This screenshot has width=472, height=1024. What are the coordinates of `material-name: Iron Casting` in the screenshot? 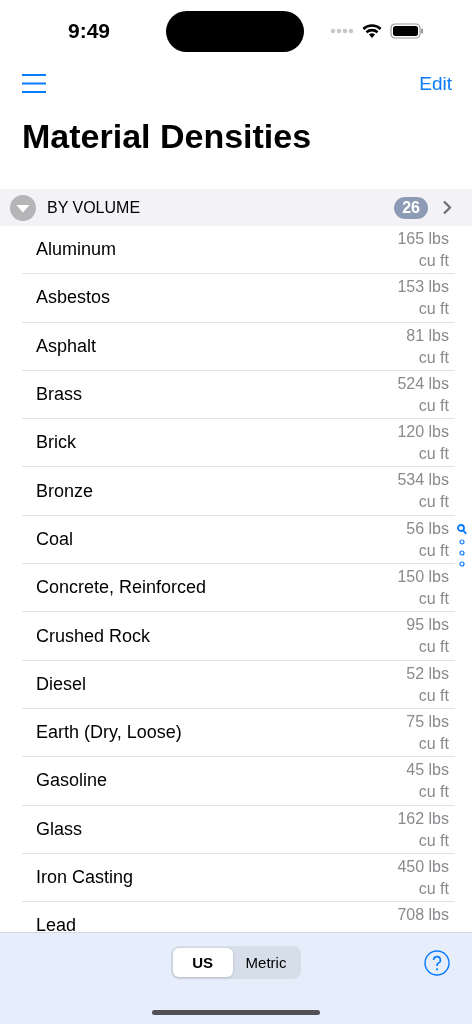 It's located at (85, 877).